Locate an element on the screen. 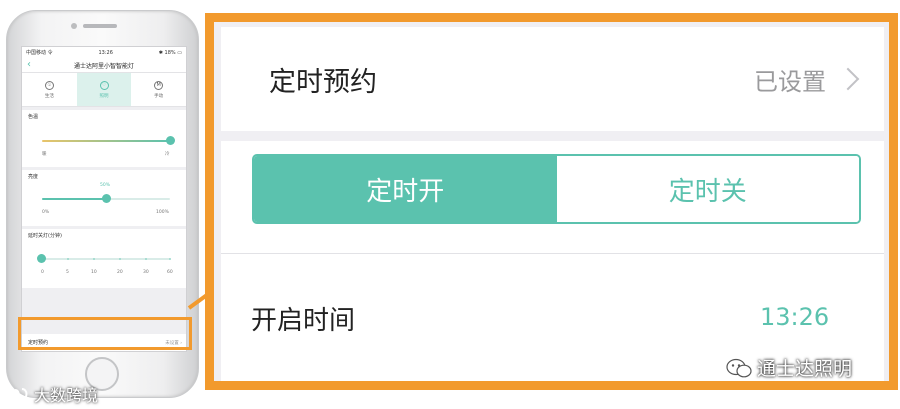  delay-off-section: 延时关灯(分钟) 0 5 10 20 30 60 is located at coordinates (104, 258).